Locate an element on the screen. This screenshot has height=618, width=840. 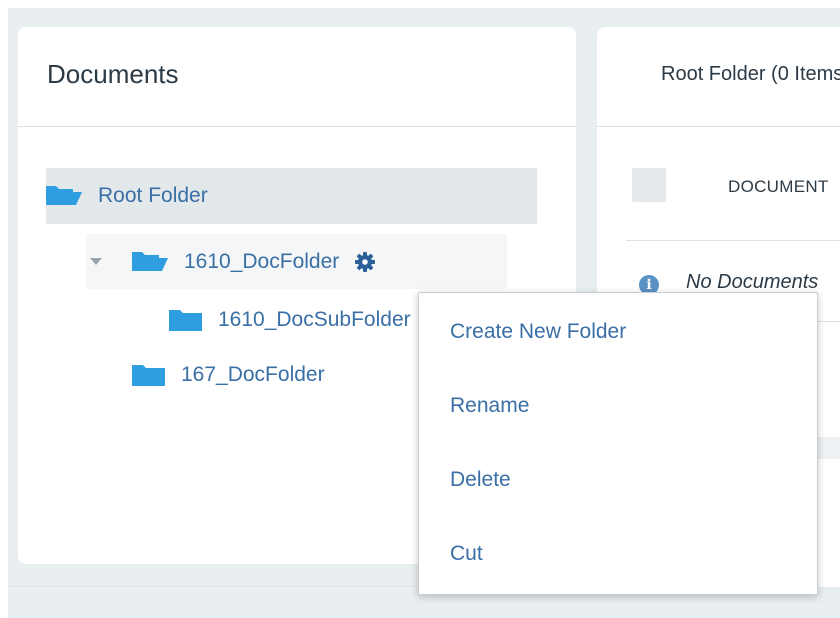
tree-item-label: 1610_DocFolder is located at coordinates (262, 261).